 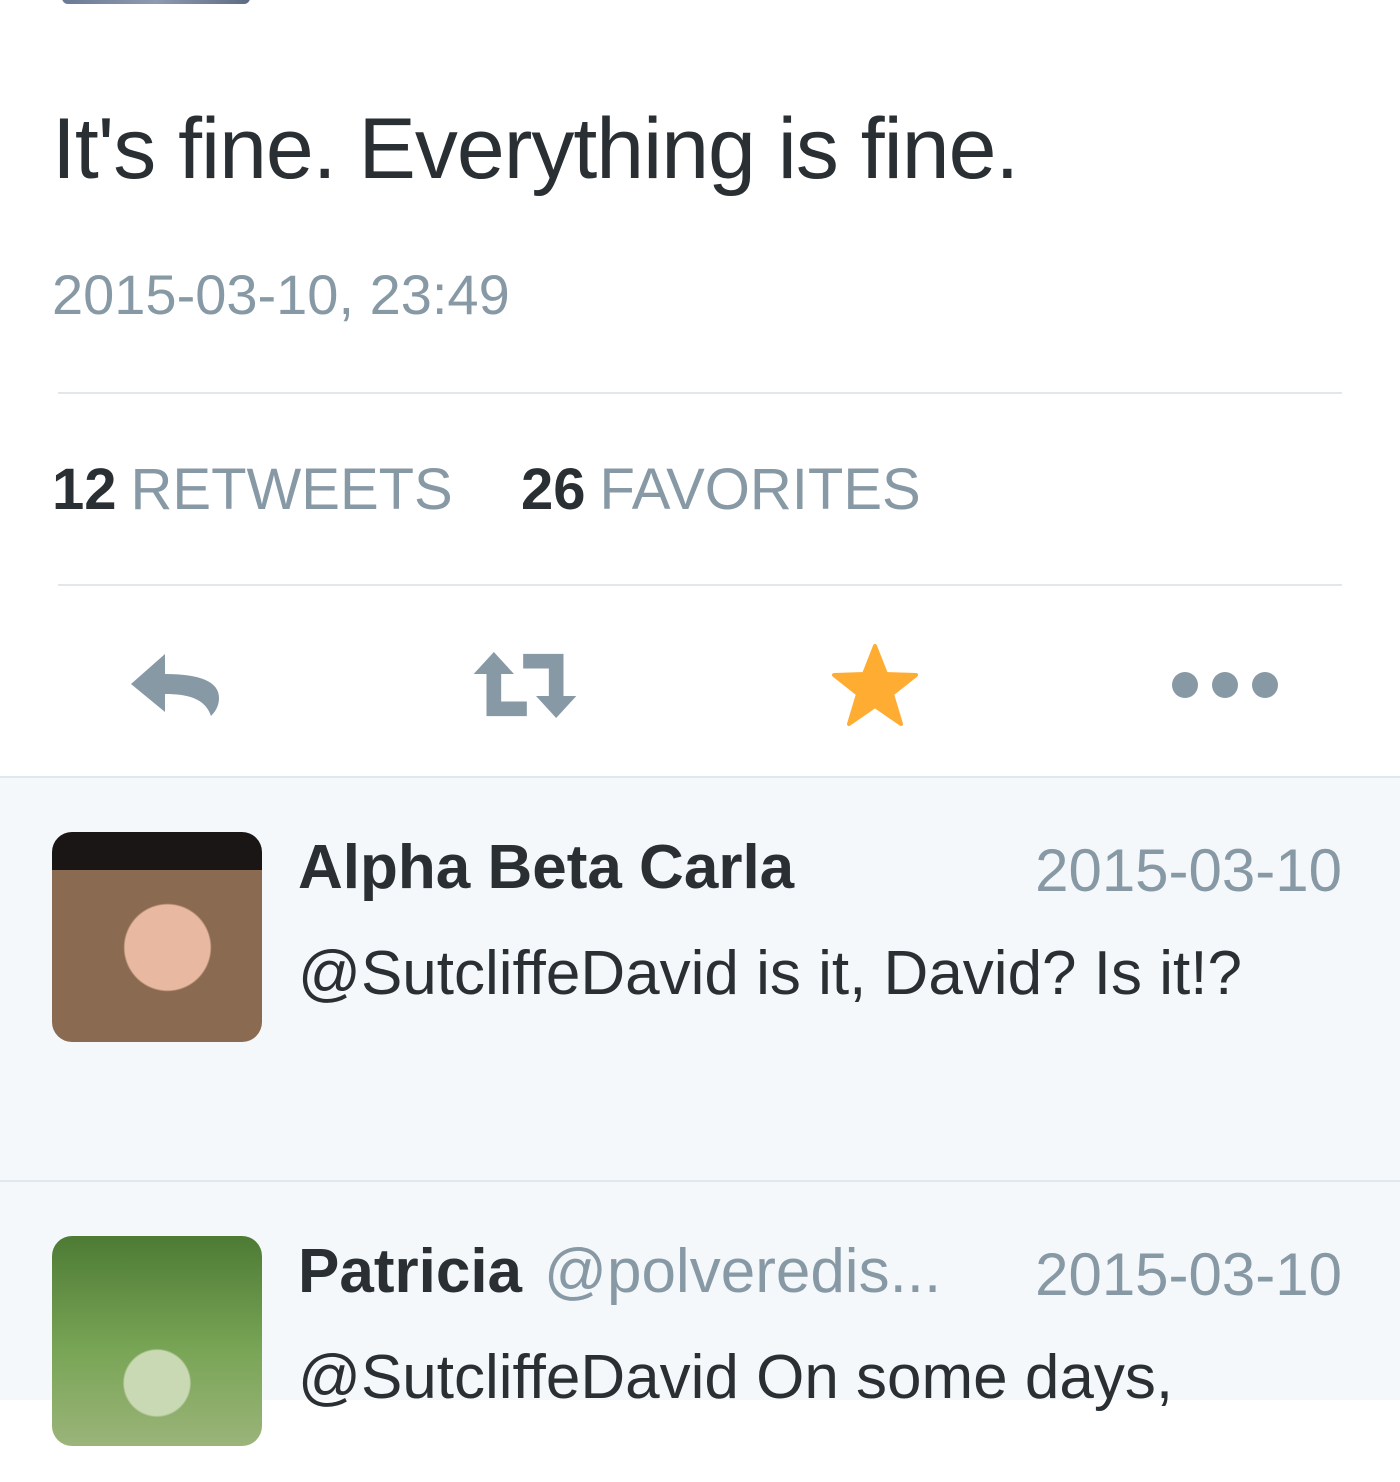 I want to click on retweet-button, so click(x=525, y=685).